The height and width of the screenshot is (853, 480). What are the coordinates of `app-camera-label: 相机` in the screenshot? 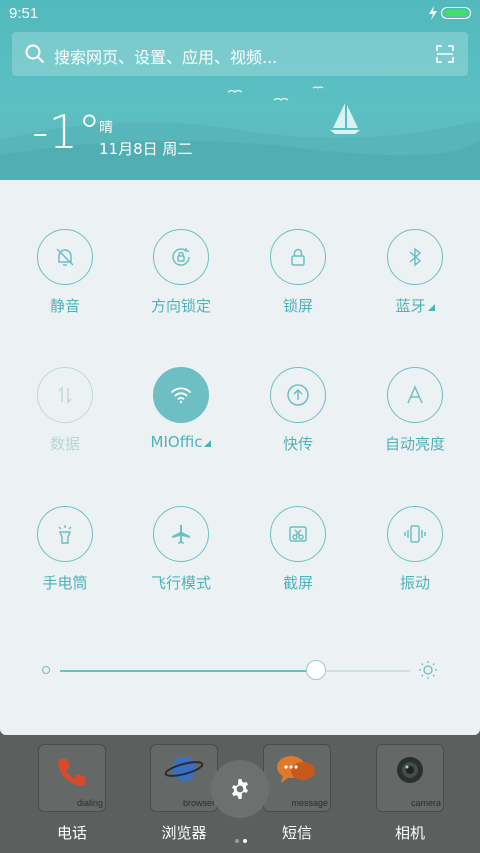 It's located at (409, 833).